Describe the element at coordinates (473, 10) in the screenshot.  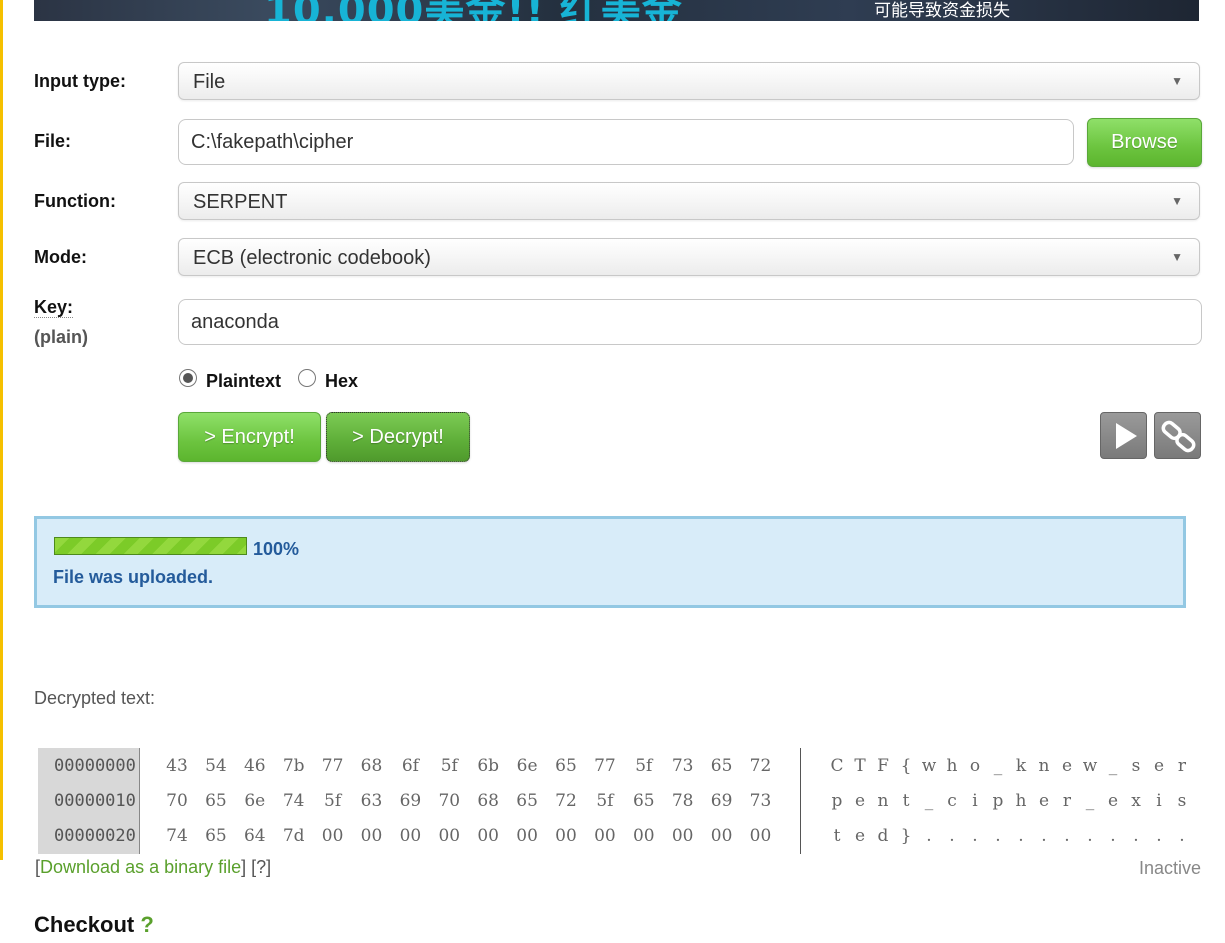
I see `banner-headline: 10,000美金!! 红美金` at that location.